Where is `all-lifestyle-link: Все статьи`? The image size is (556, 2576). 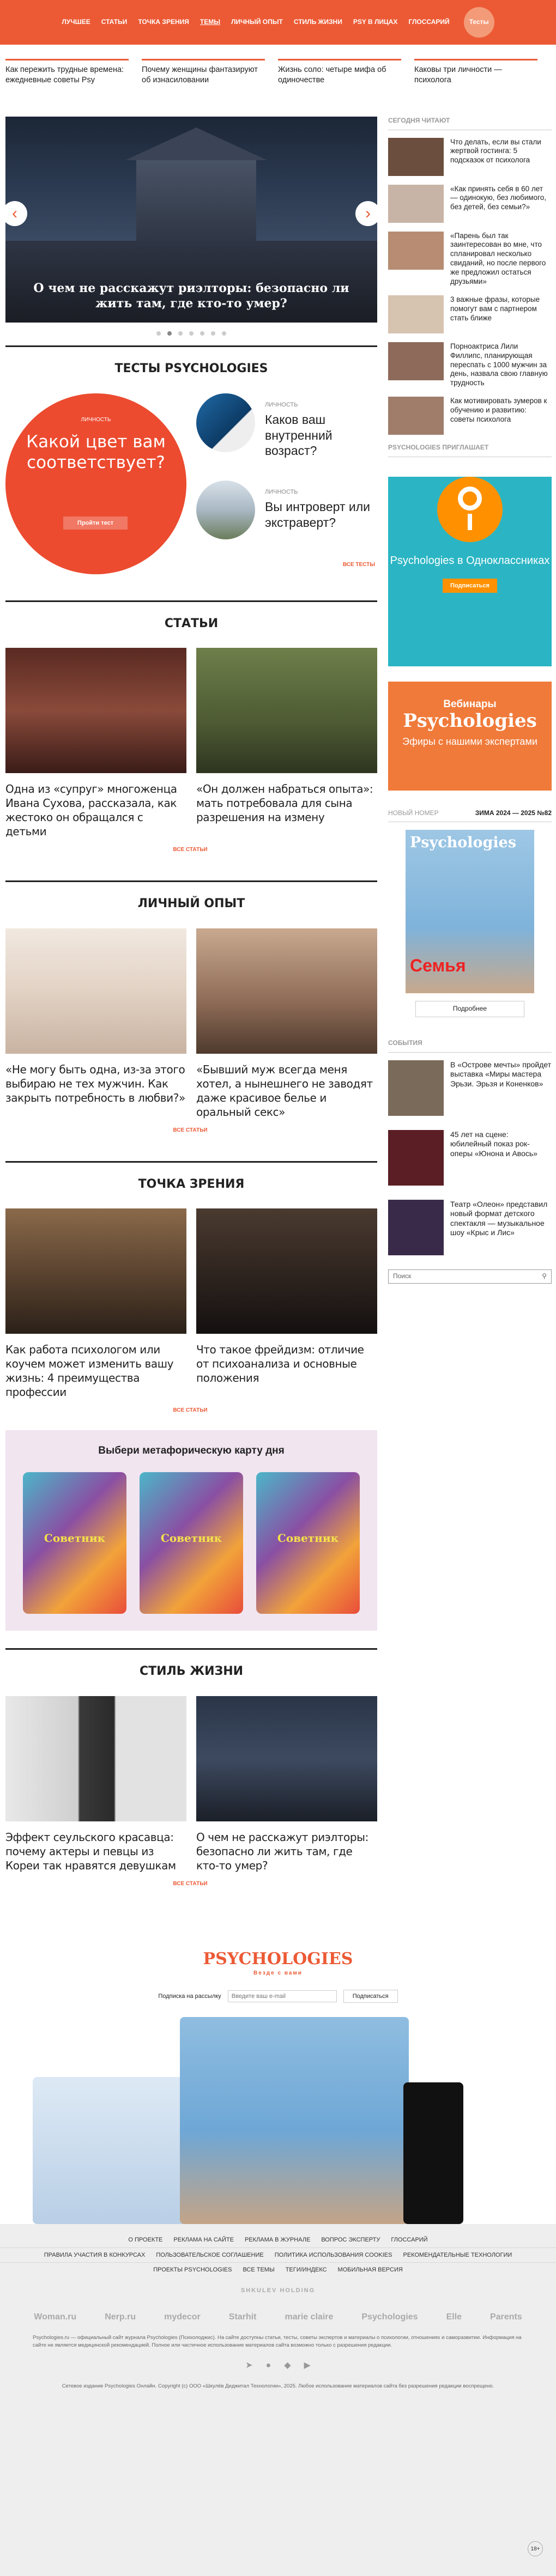
all-lifestyle-link: Все статьи is located at coordinates (191, 1883).